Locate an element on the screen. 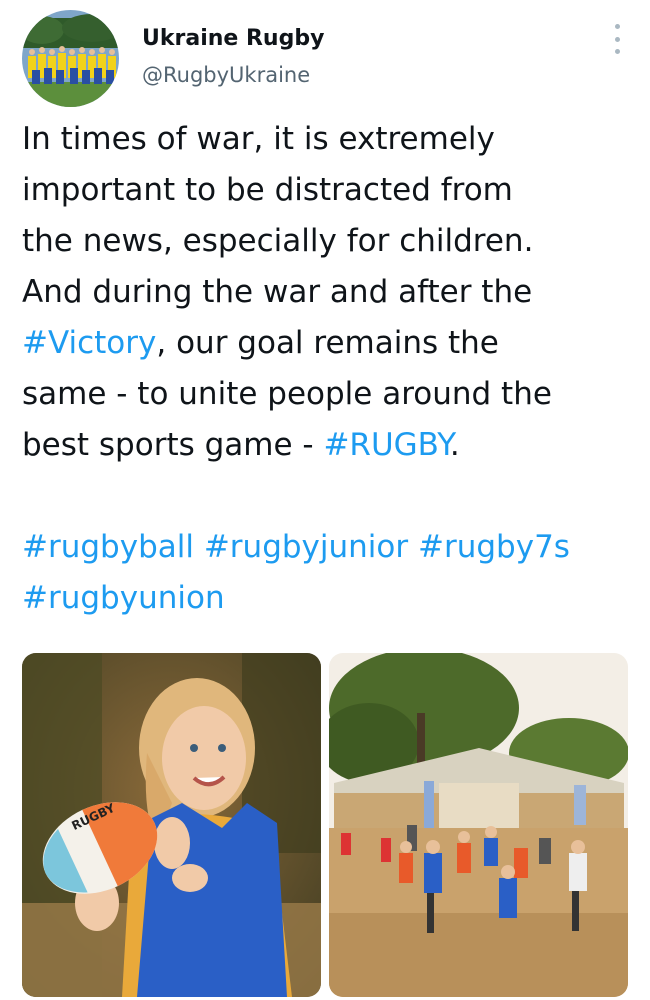  hashtag-victory: #Victory is located at coordinates (89, 343).